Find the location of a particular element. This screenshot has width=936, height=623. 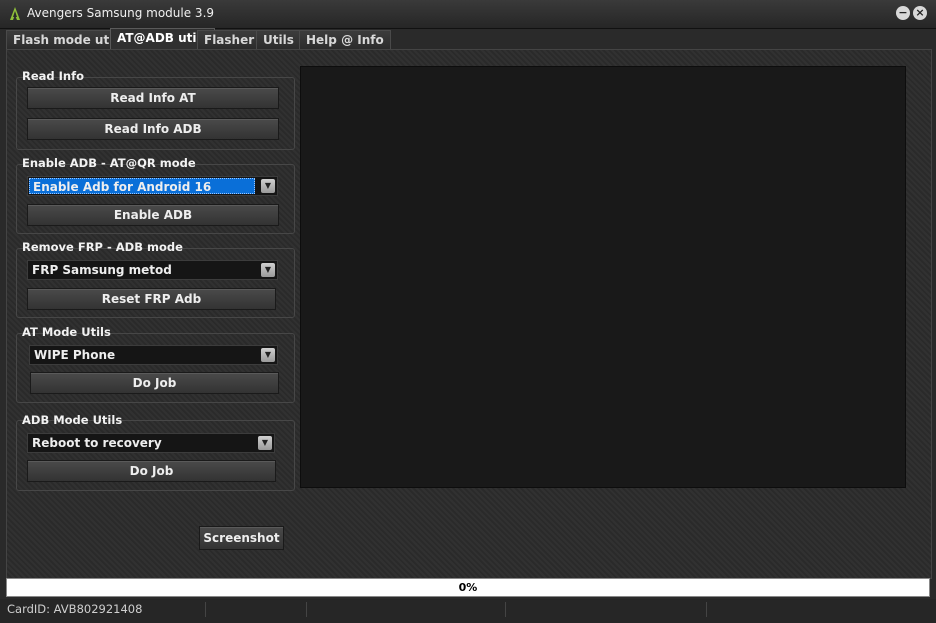

close-button: × is located at coordinates (920, 13).